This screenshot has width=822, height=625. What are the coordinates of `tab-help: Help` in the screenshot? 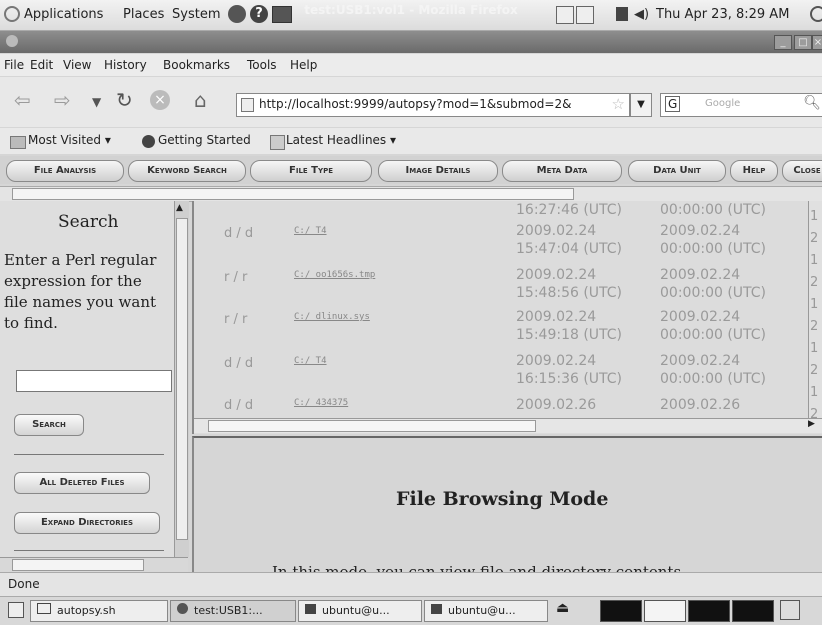 It's located at (754, 171).